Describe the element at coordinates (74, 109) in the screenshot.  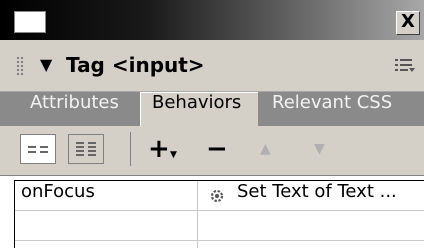
I see `tab-attributes: Attributes` at that location.